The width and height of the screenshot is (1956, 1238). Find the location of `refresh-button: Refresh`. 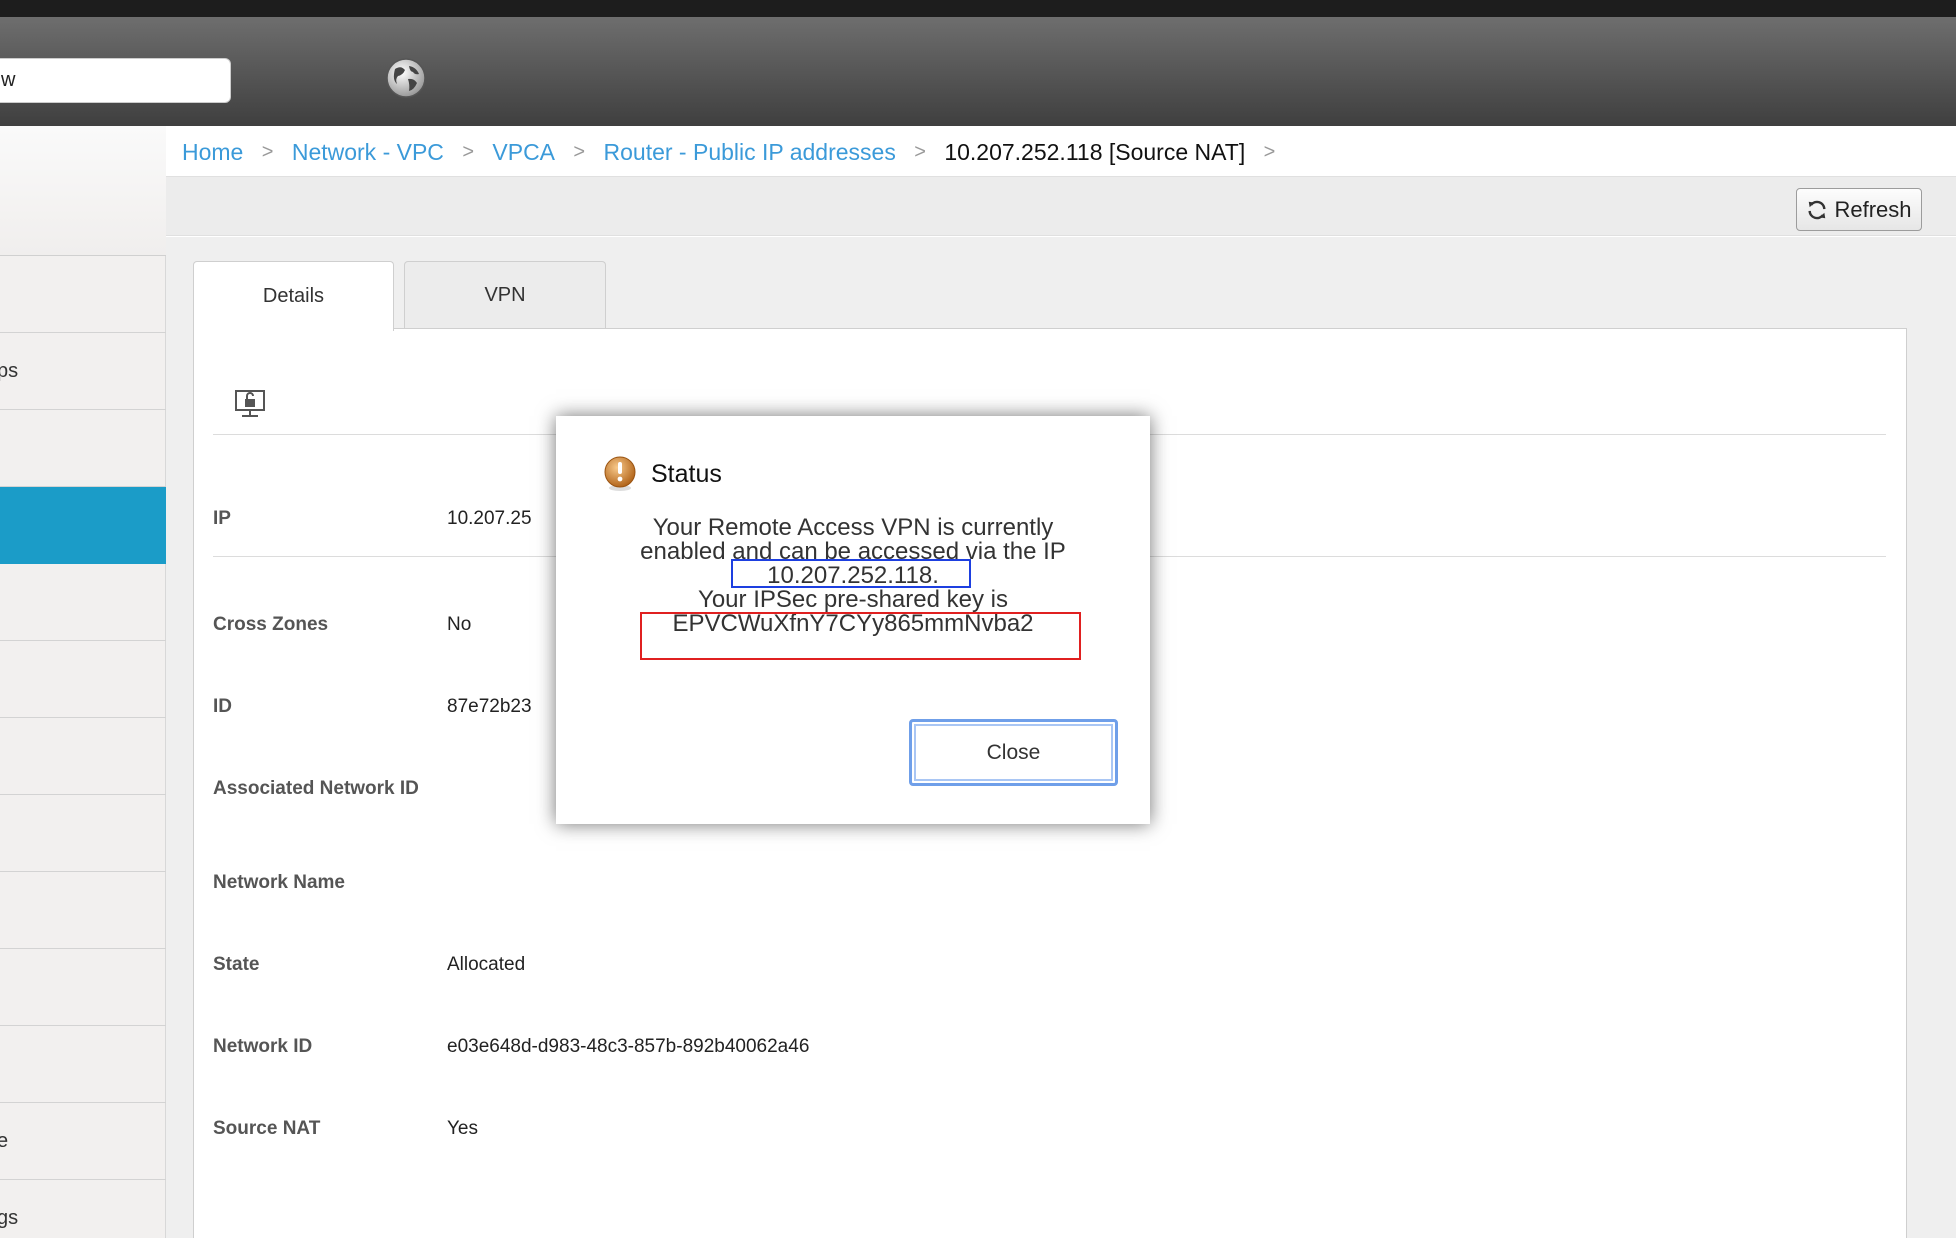

refresh-button: Refresh is located at coordinates (1859, 209).